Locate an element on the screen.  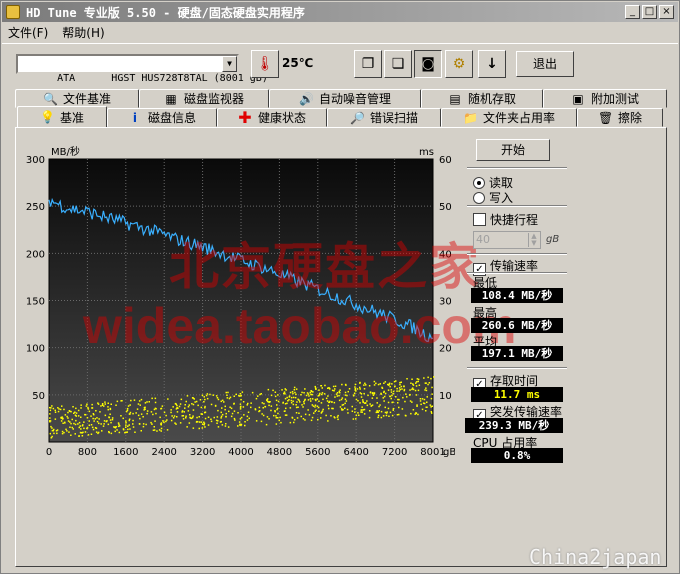
close-button: × is located at coordinates (666, 12).